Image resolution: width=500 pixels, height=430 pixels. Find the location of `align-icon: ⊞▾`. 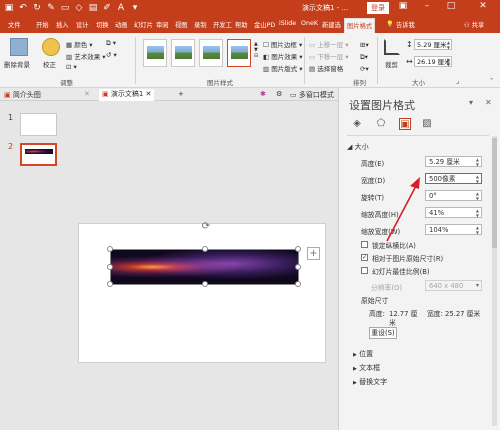

align-icon: ⊞▾ is located at coordinates (364, 45).